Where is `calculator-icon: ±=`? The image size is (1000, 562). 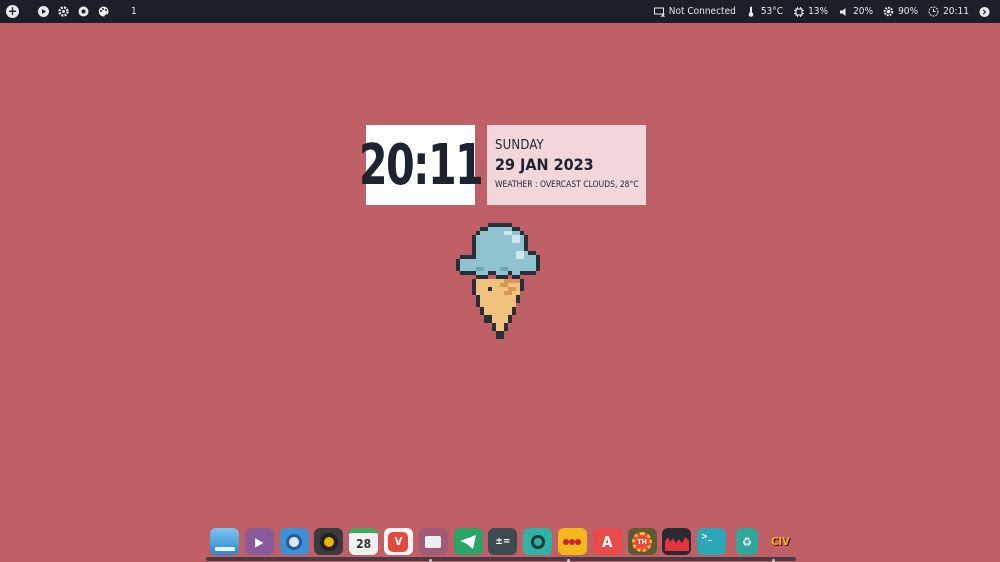
calculator-icon: ±= is located at coordinates (503, 541).